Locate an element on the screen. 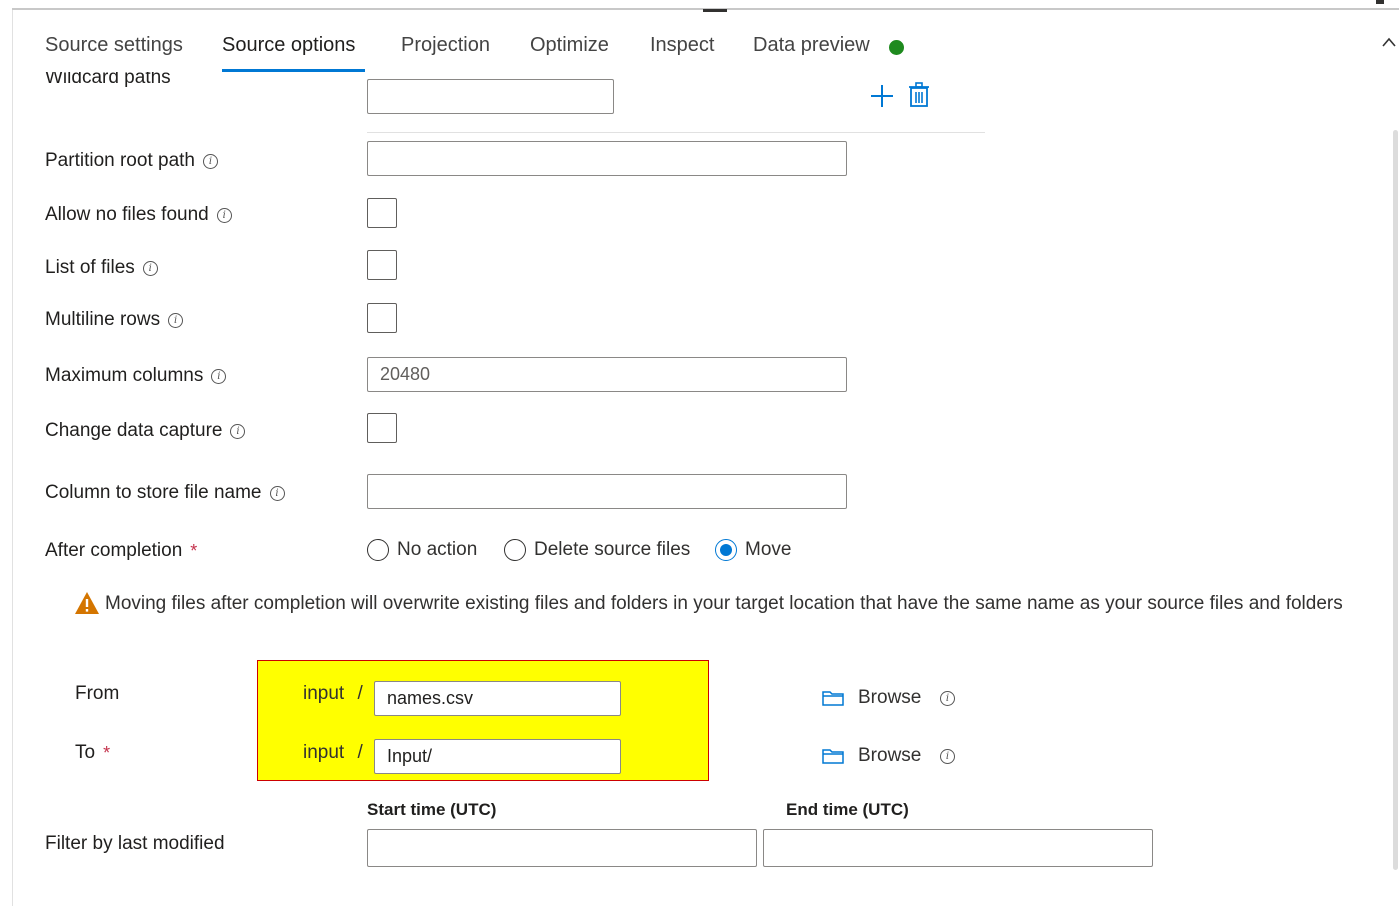  end-time-input is located at coordinates (958, 848).